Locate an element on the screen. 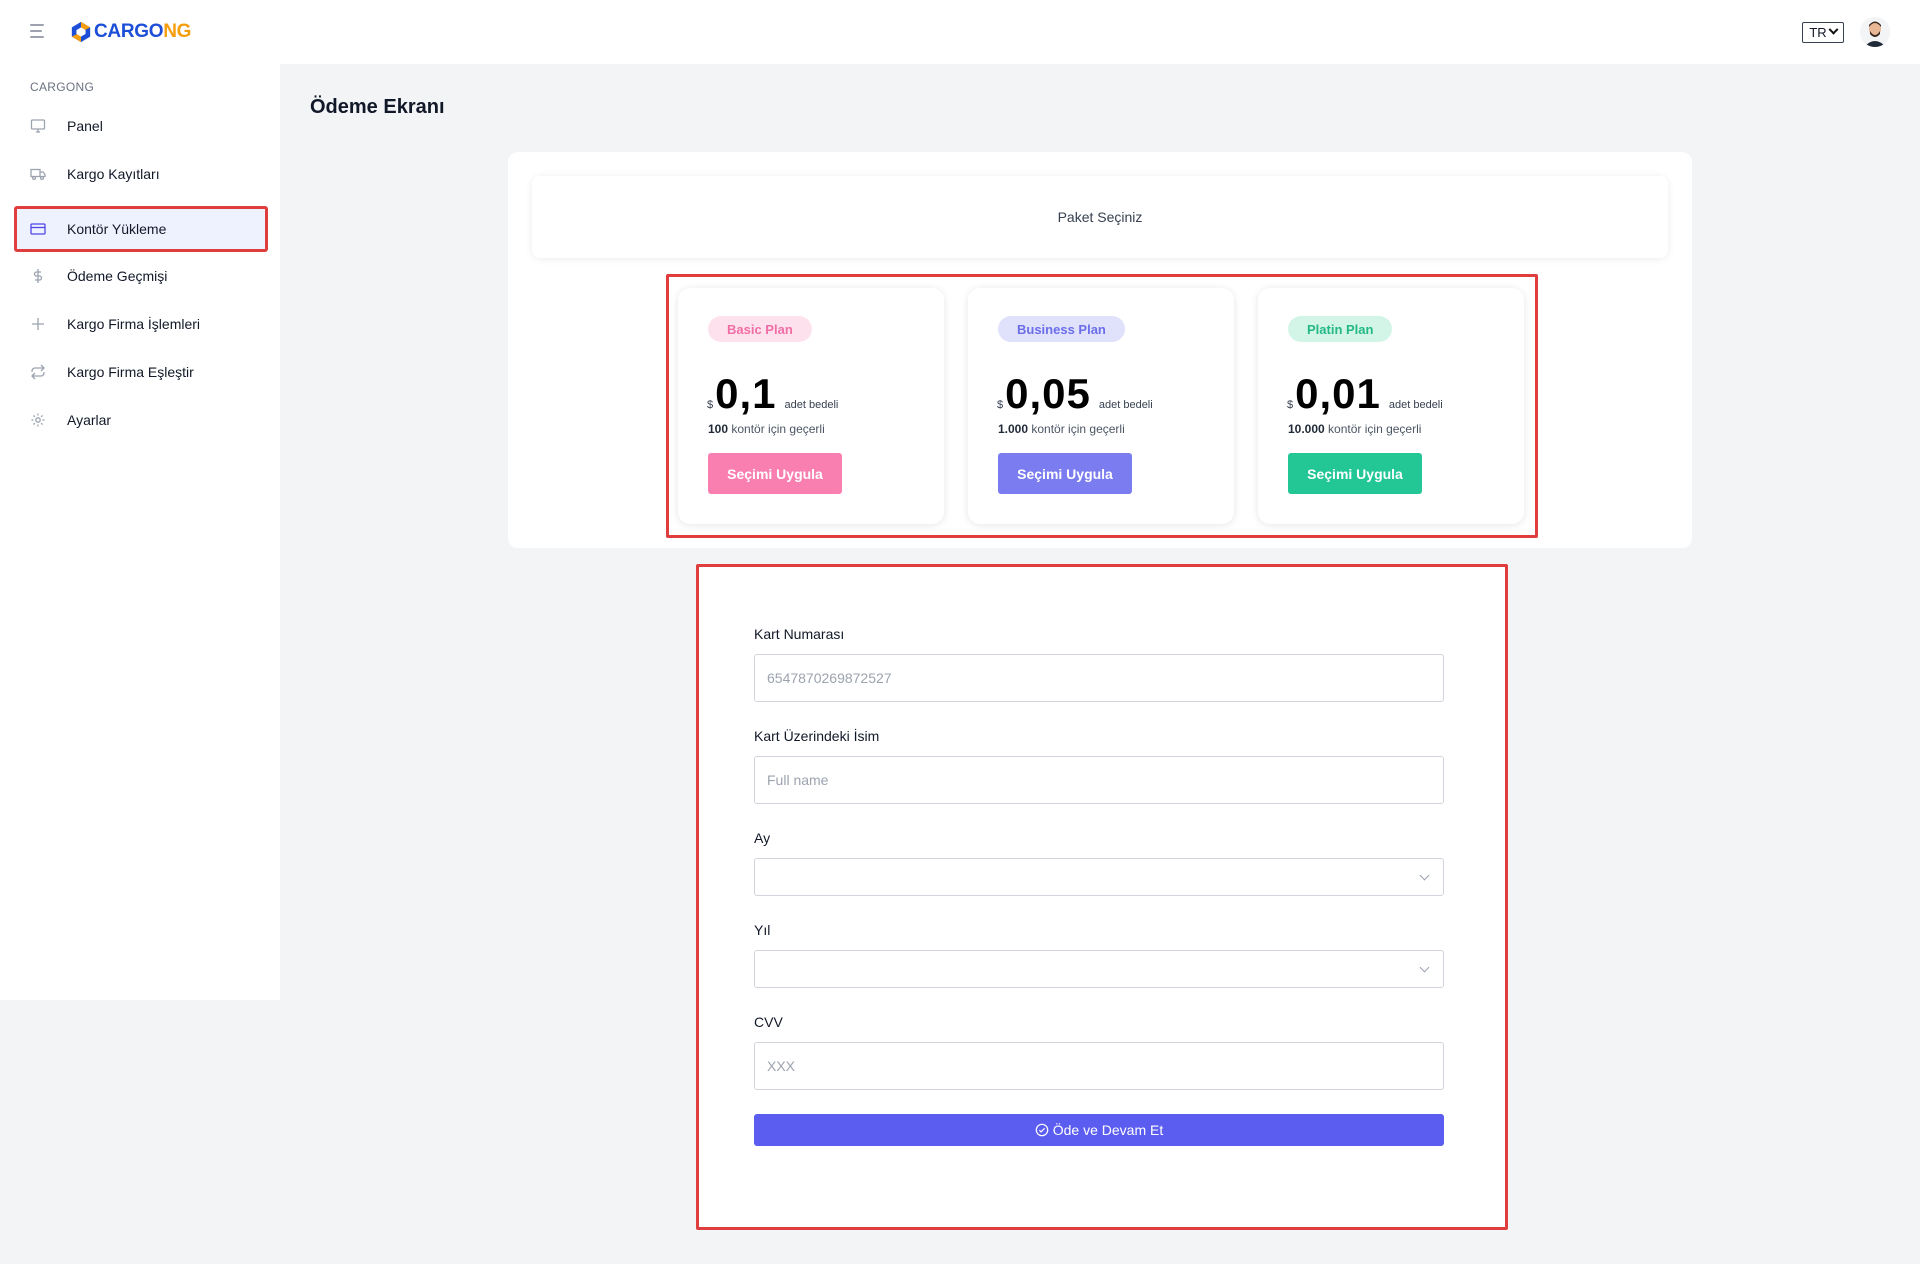  sidebar-item-kargo-firma-eslestir: Kargo Firma Eşleştir is located at coordinates (141, 372).